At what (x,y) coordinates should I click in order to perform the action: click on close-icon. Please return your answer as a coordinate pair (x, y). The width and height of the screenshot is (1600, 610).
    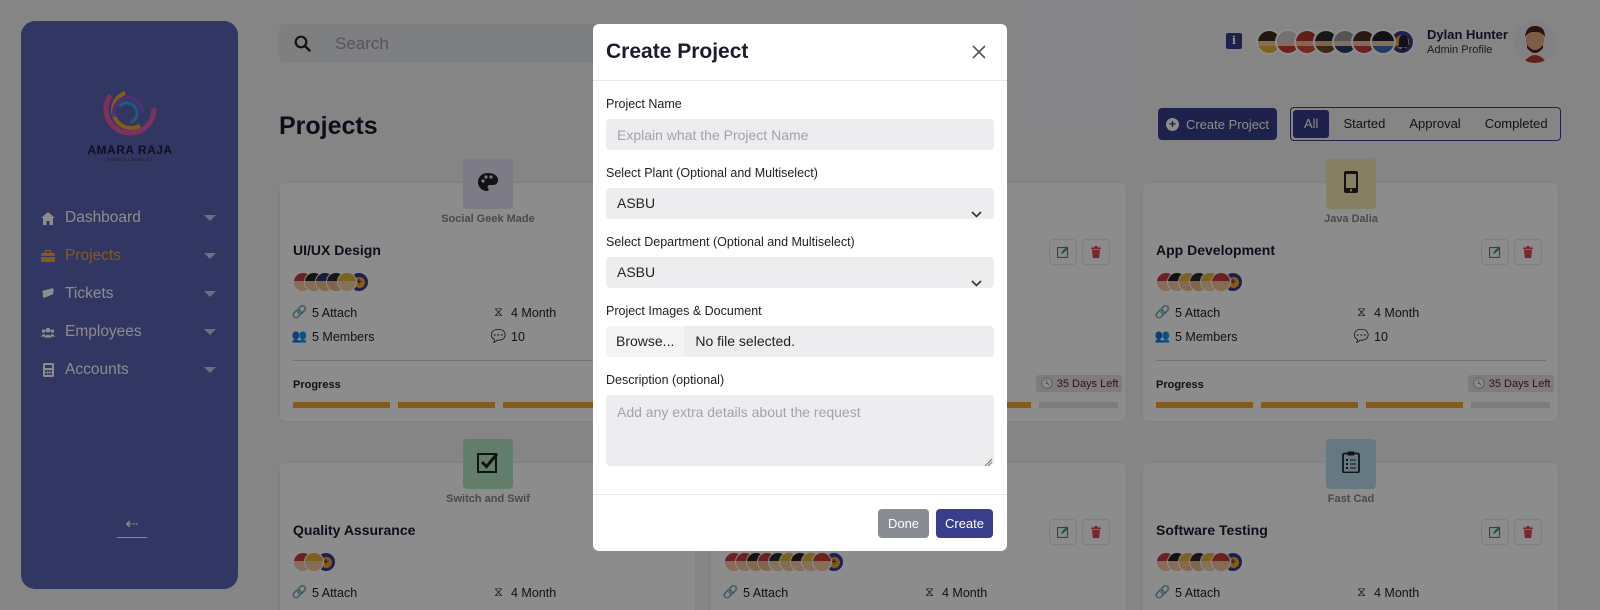
    Looking at the image, I should click on (979, 52).